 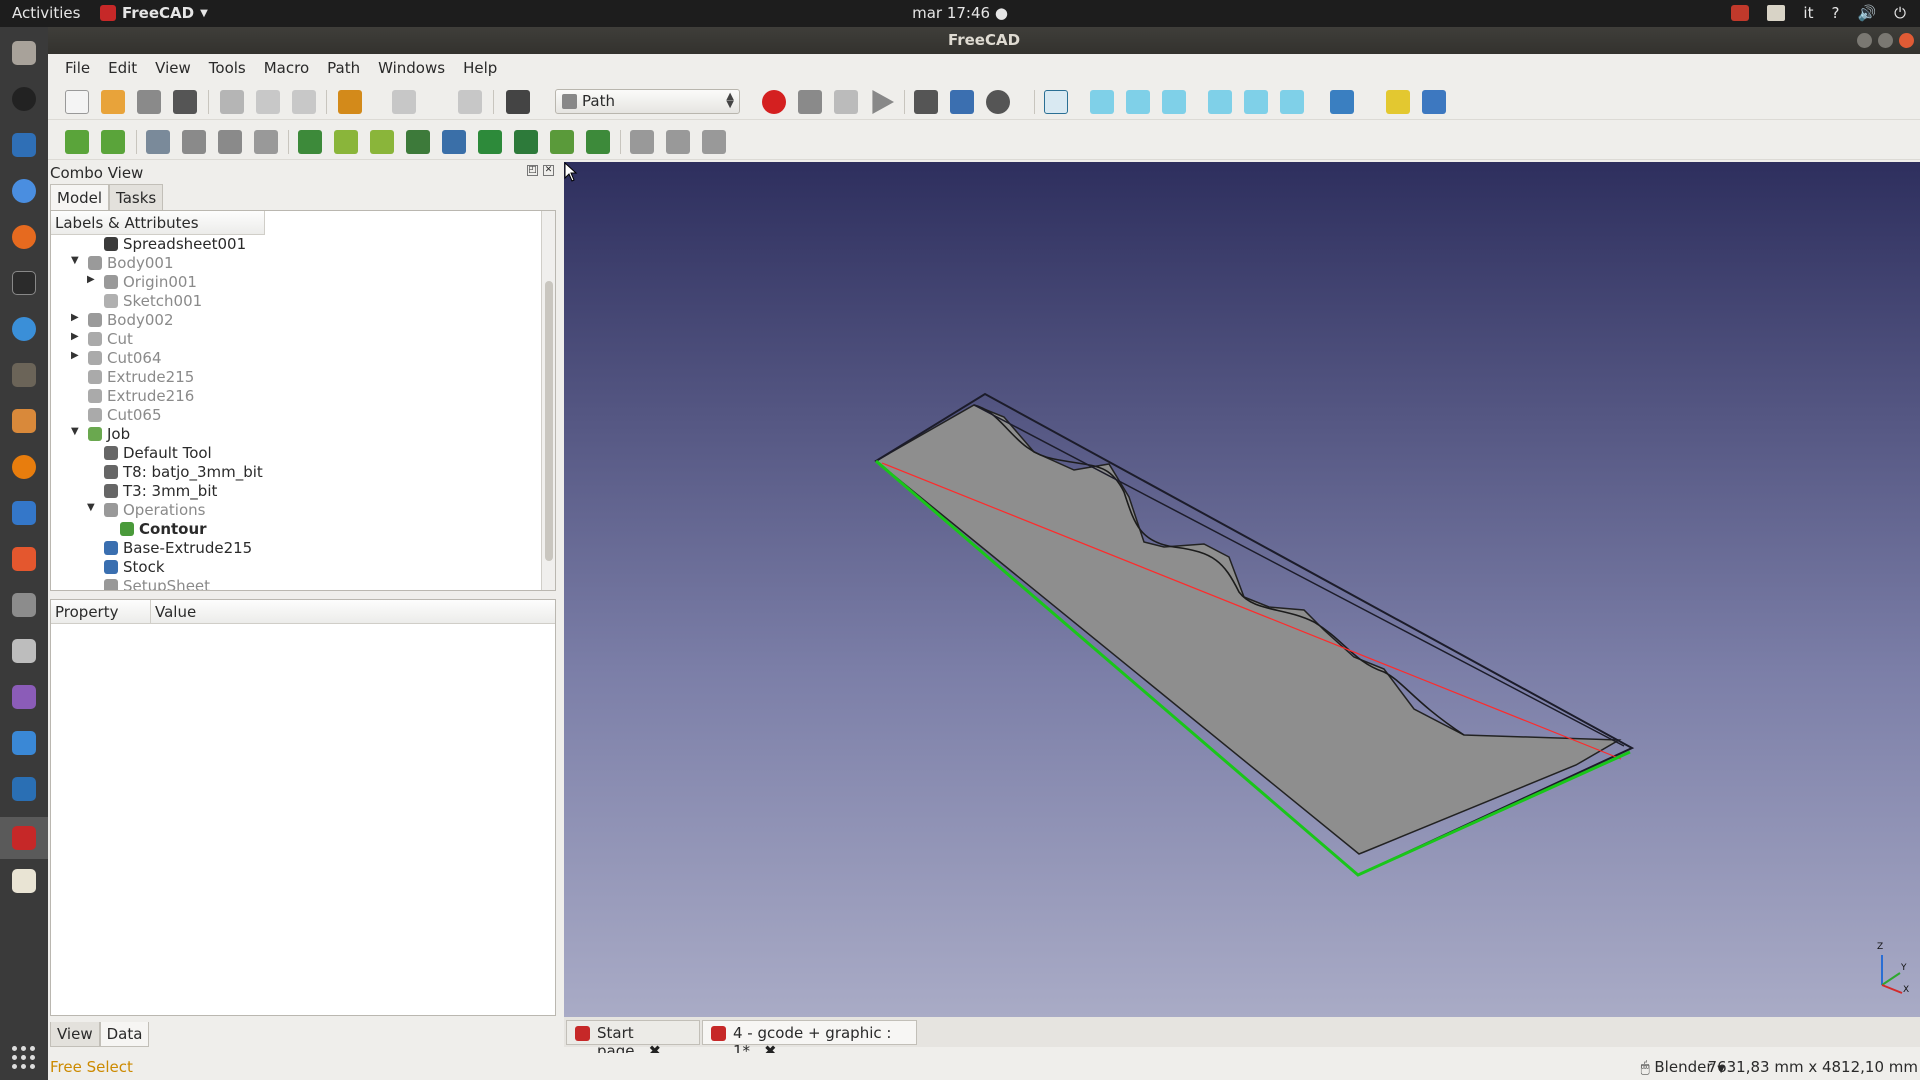 I want to click on window-titlebar: FreeCAD, so click(x=984, y=40).